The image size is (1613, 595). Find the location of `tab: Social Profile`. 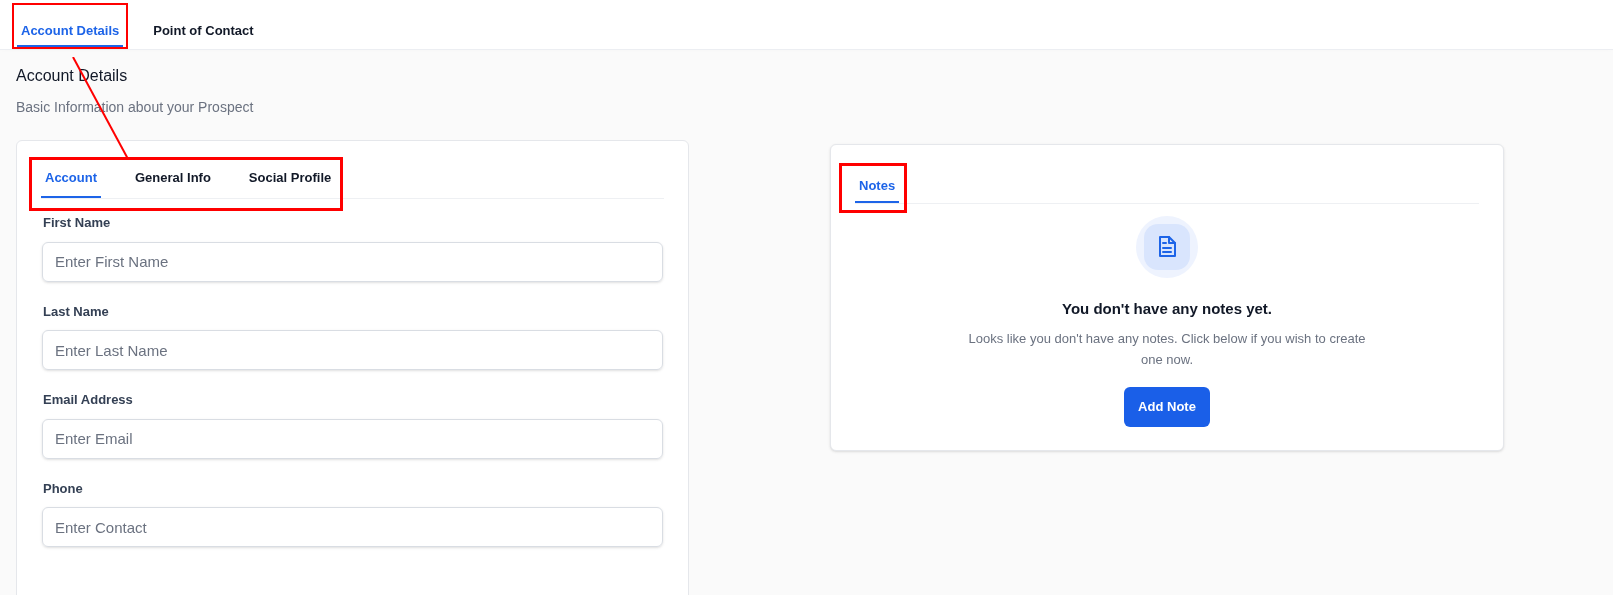

tab: Social Profile is located at coordinates (290, 178).